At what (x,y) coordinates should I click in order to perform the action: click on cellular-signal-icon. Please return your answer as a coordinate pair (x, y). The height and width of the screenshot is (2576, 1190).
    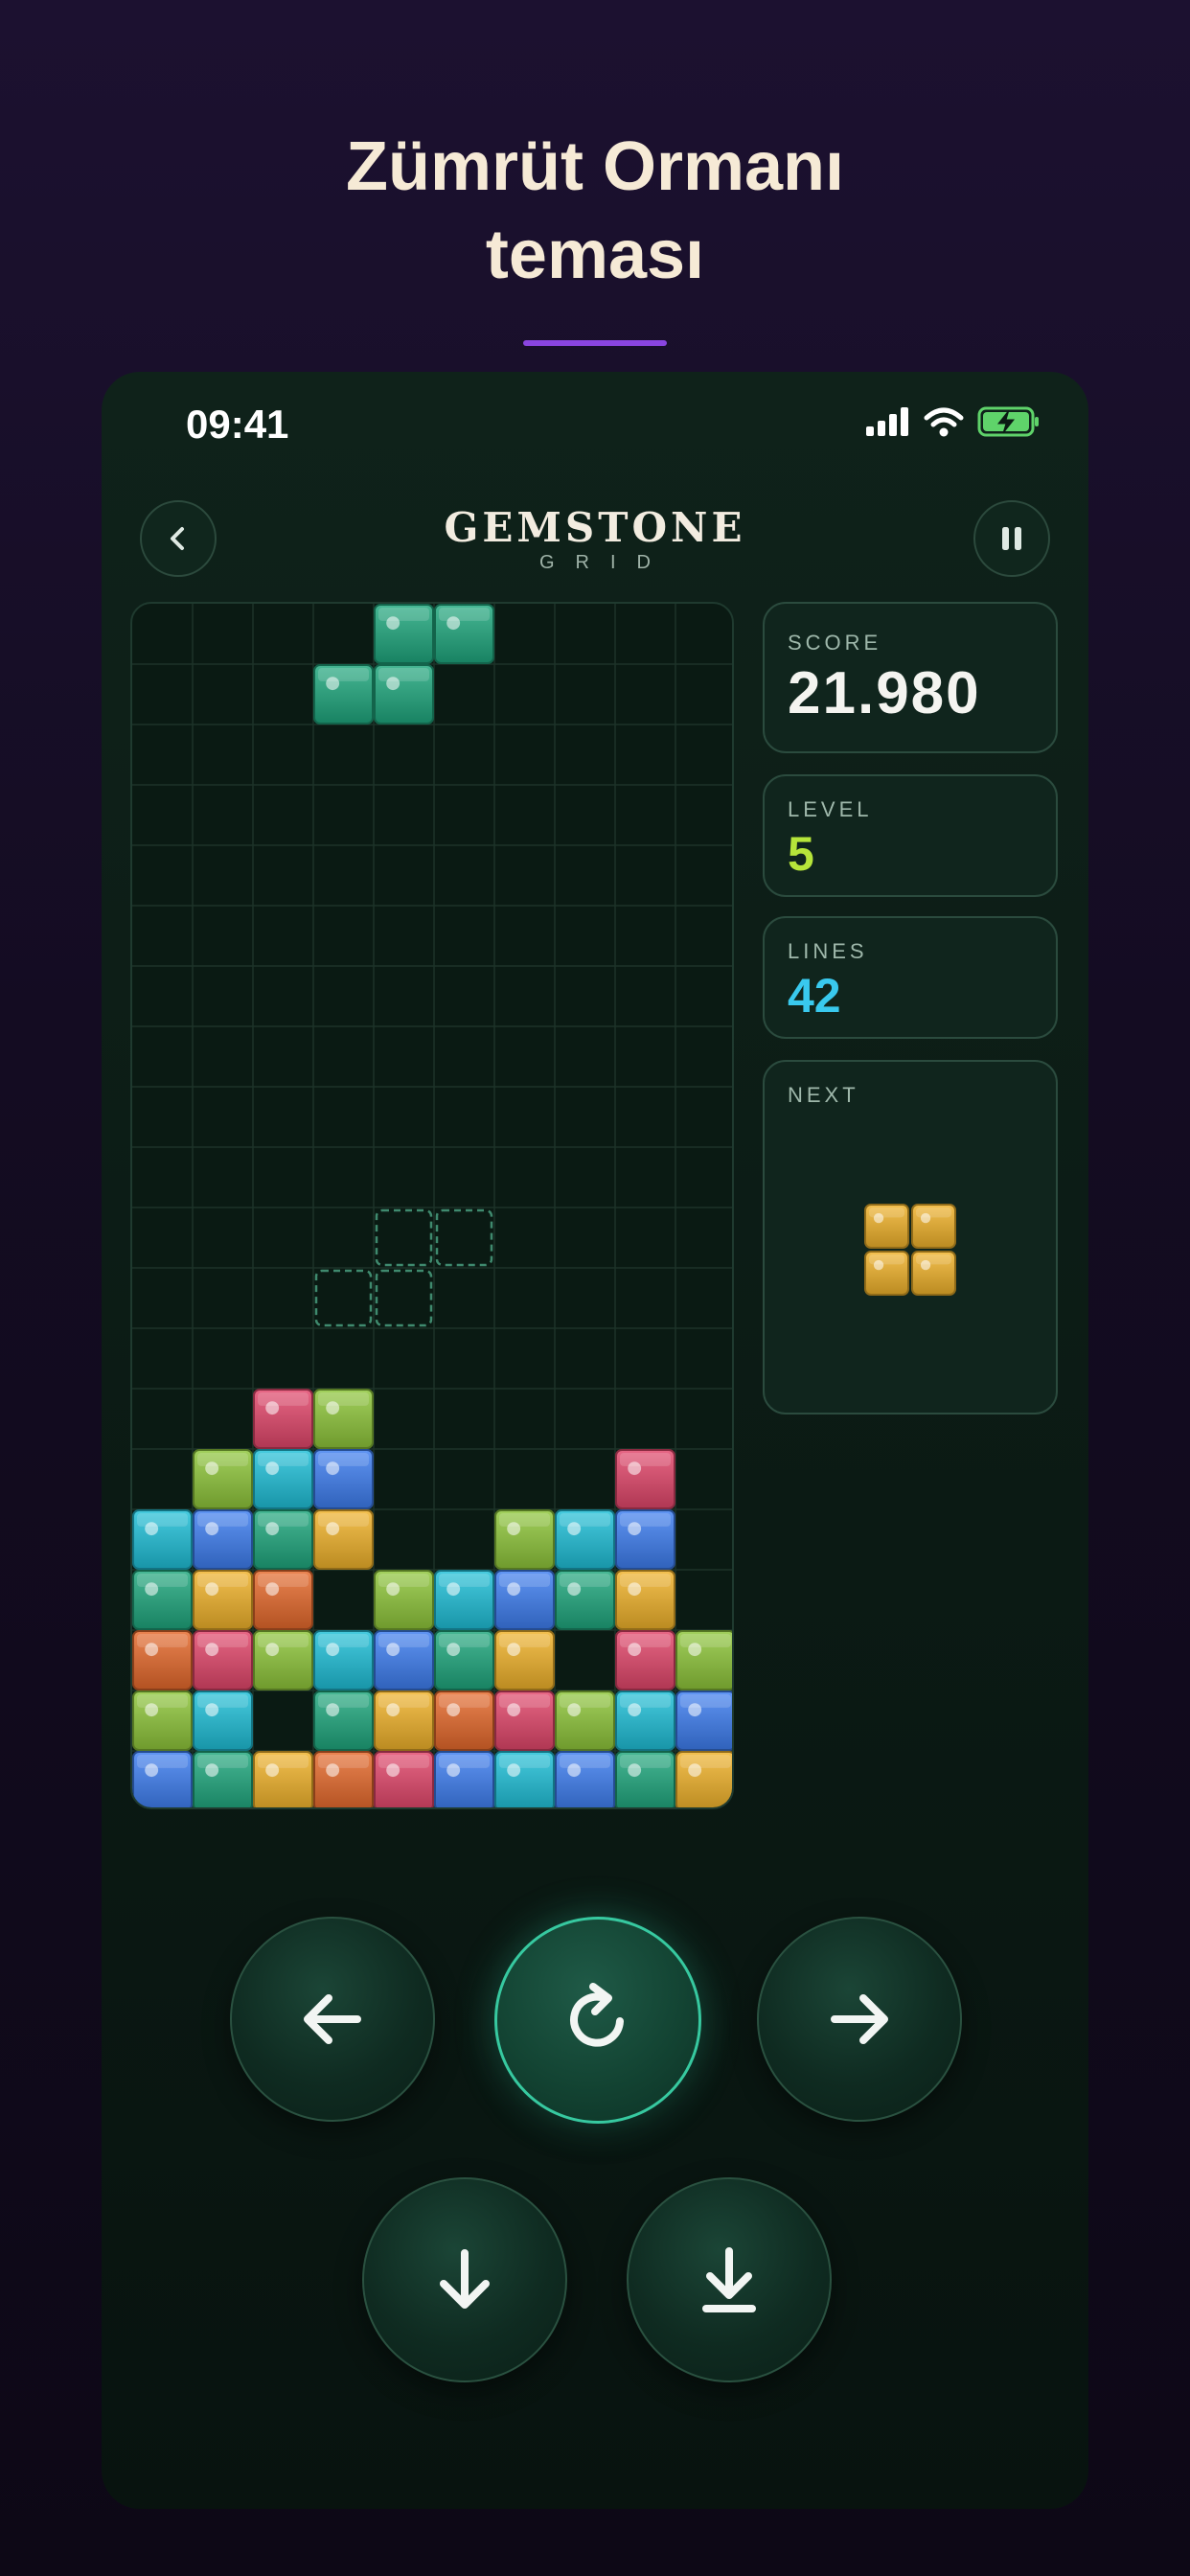
    Looking at the image, I should click on (887, 421).